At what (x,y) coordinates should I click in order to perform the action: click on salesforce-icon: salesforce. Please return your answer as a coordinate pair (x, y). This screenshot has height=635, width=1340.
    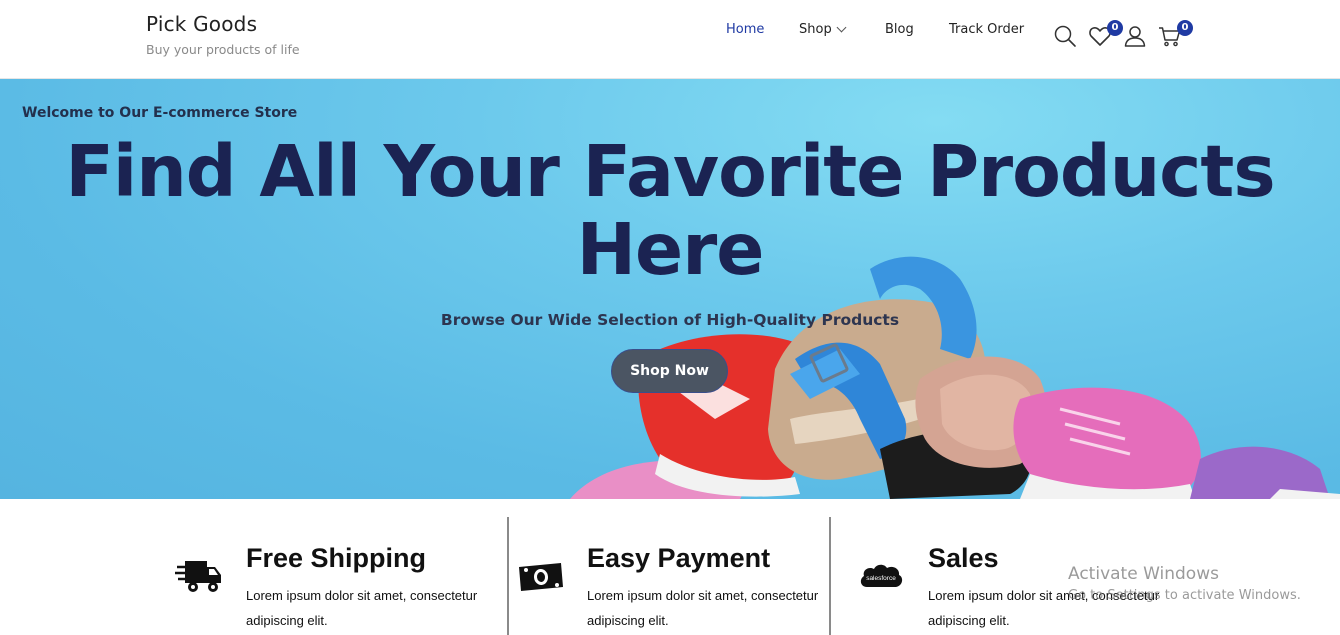
    Looking at the image, I should click on (881, 577).